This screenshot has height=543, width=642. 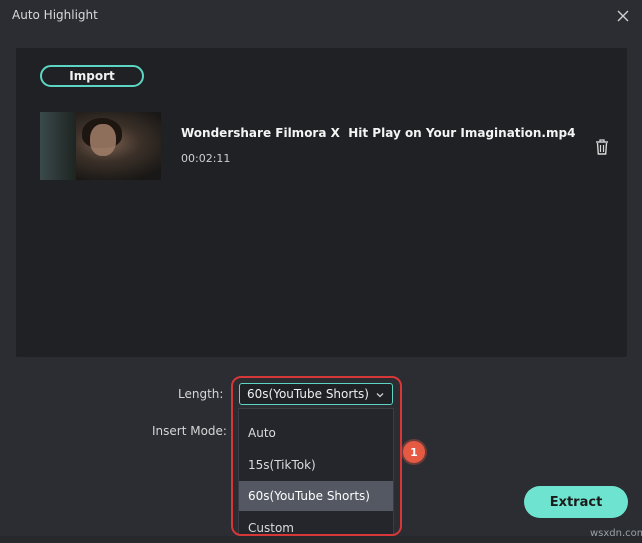 I want to click on chevron-down-icon, so click(x=380, y=395).